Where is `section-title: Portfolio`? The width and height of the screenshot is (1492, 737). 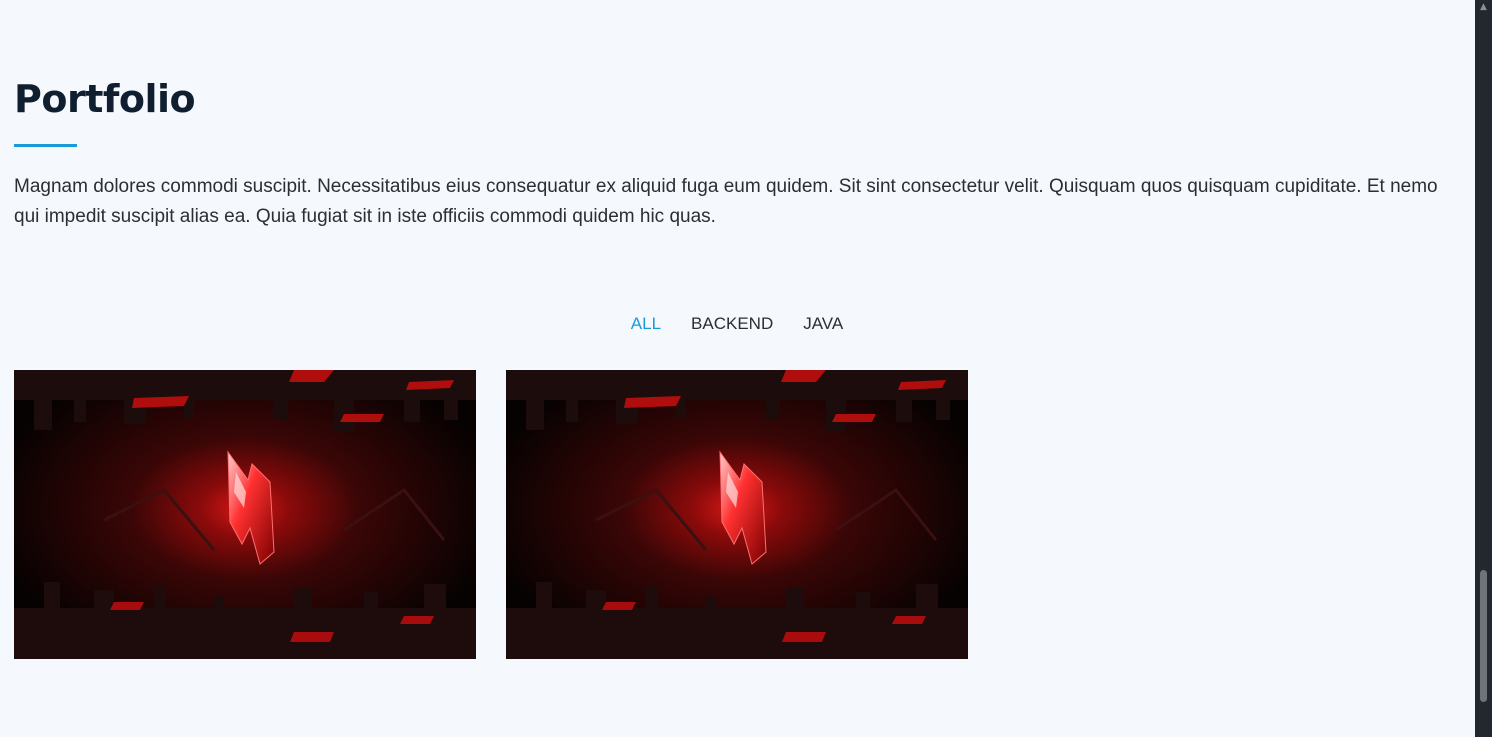 section-title: Portfolio is located at coordinates (105, 99).